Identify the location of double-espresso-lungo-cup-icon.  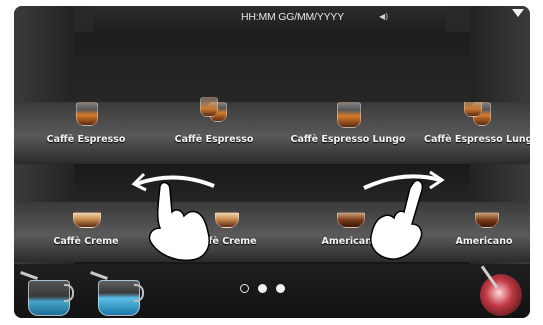
(478, 116).